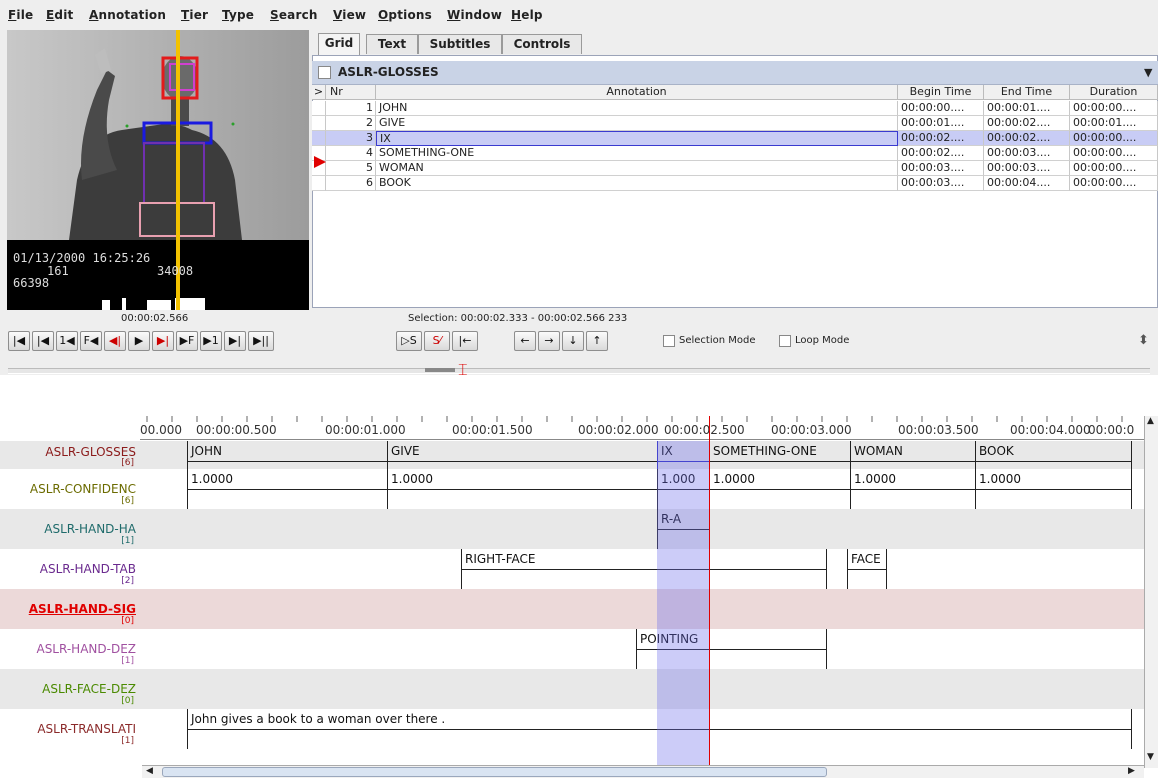  Describe the element at coordinates (139, 341) in the screenshot. I see `play-button: ▶` at that location.